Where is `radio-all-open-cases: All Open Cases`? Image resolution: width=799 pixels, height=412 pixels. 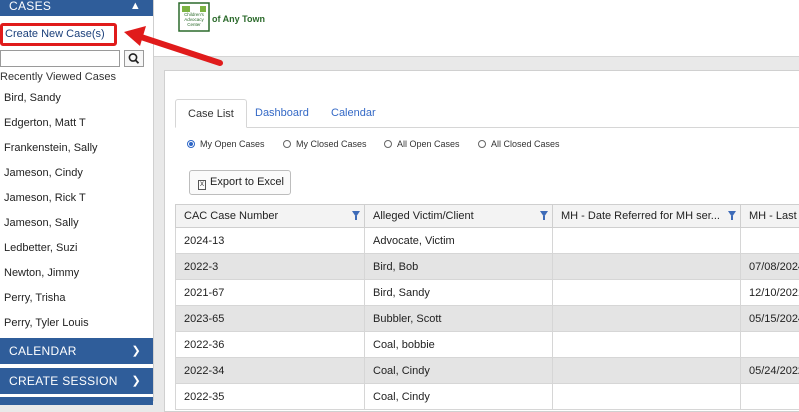 radio-all-open-cases: All Open Cases is located at coordinates (422, 144).